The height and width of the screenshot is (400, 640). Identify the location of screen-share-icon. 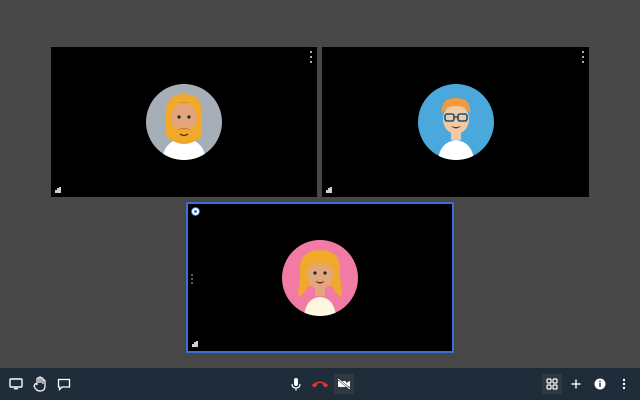
(16, 384).